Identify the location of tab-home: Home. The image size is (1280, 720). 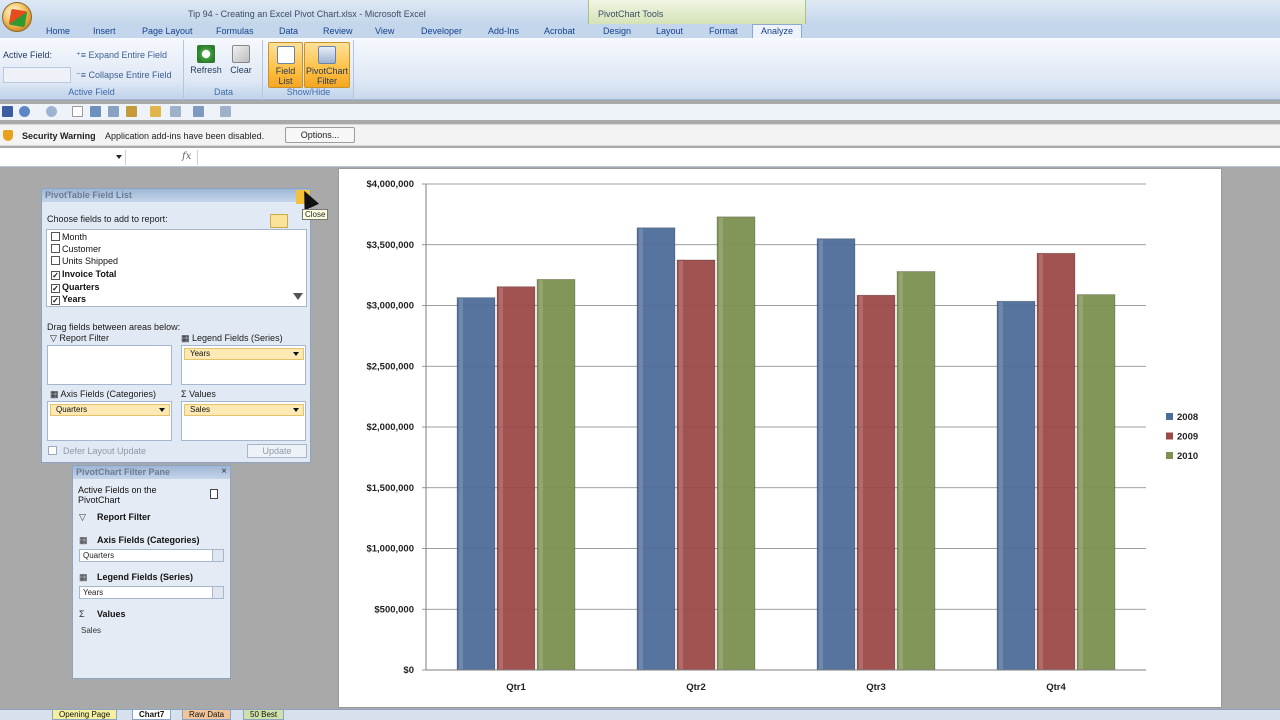
(58, 31).